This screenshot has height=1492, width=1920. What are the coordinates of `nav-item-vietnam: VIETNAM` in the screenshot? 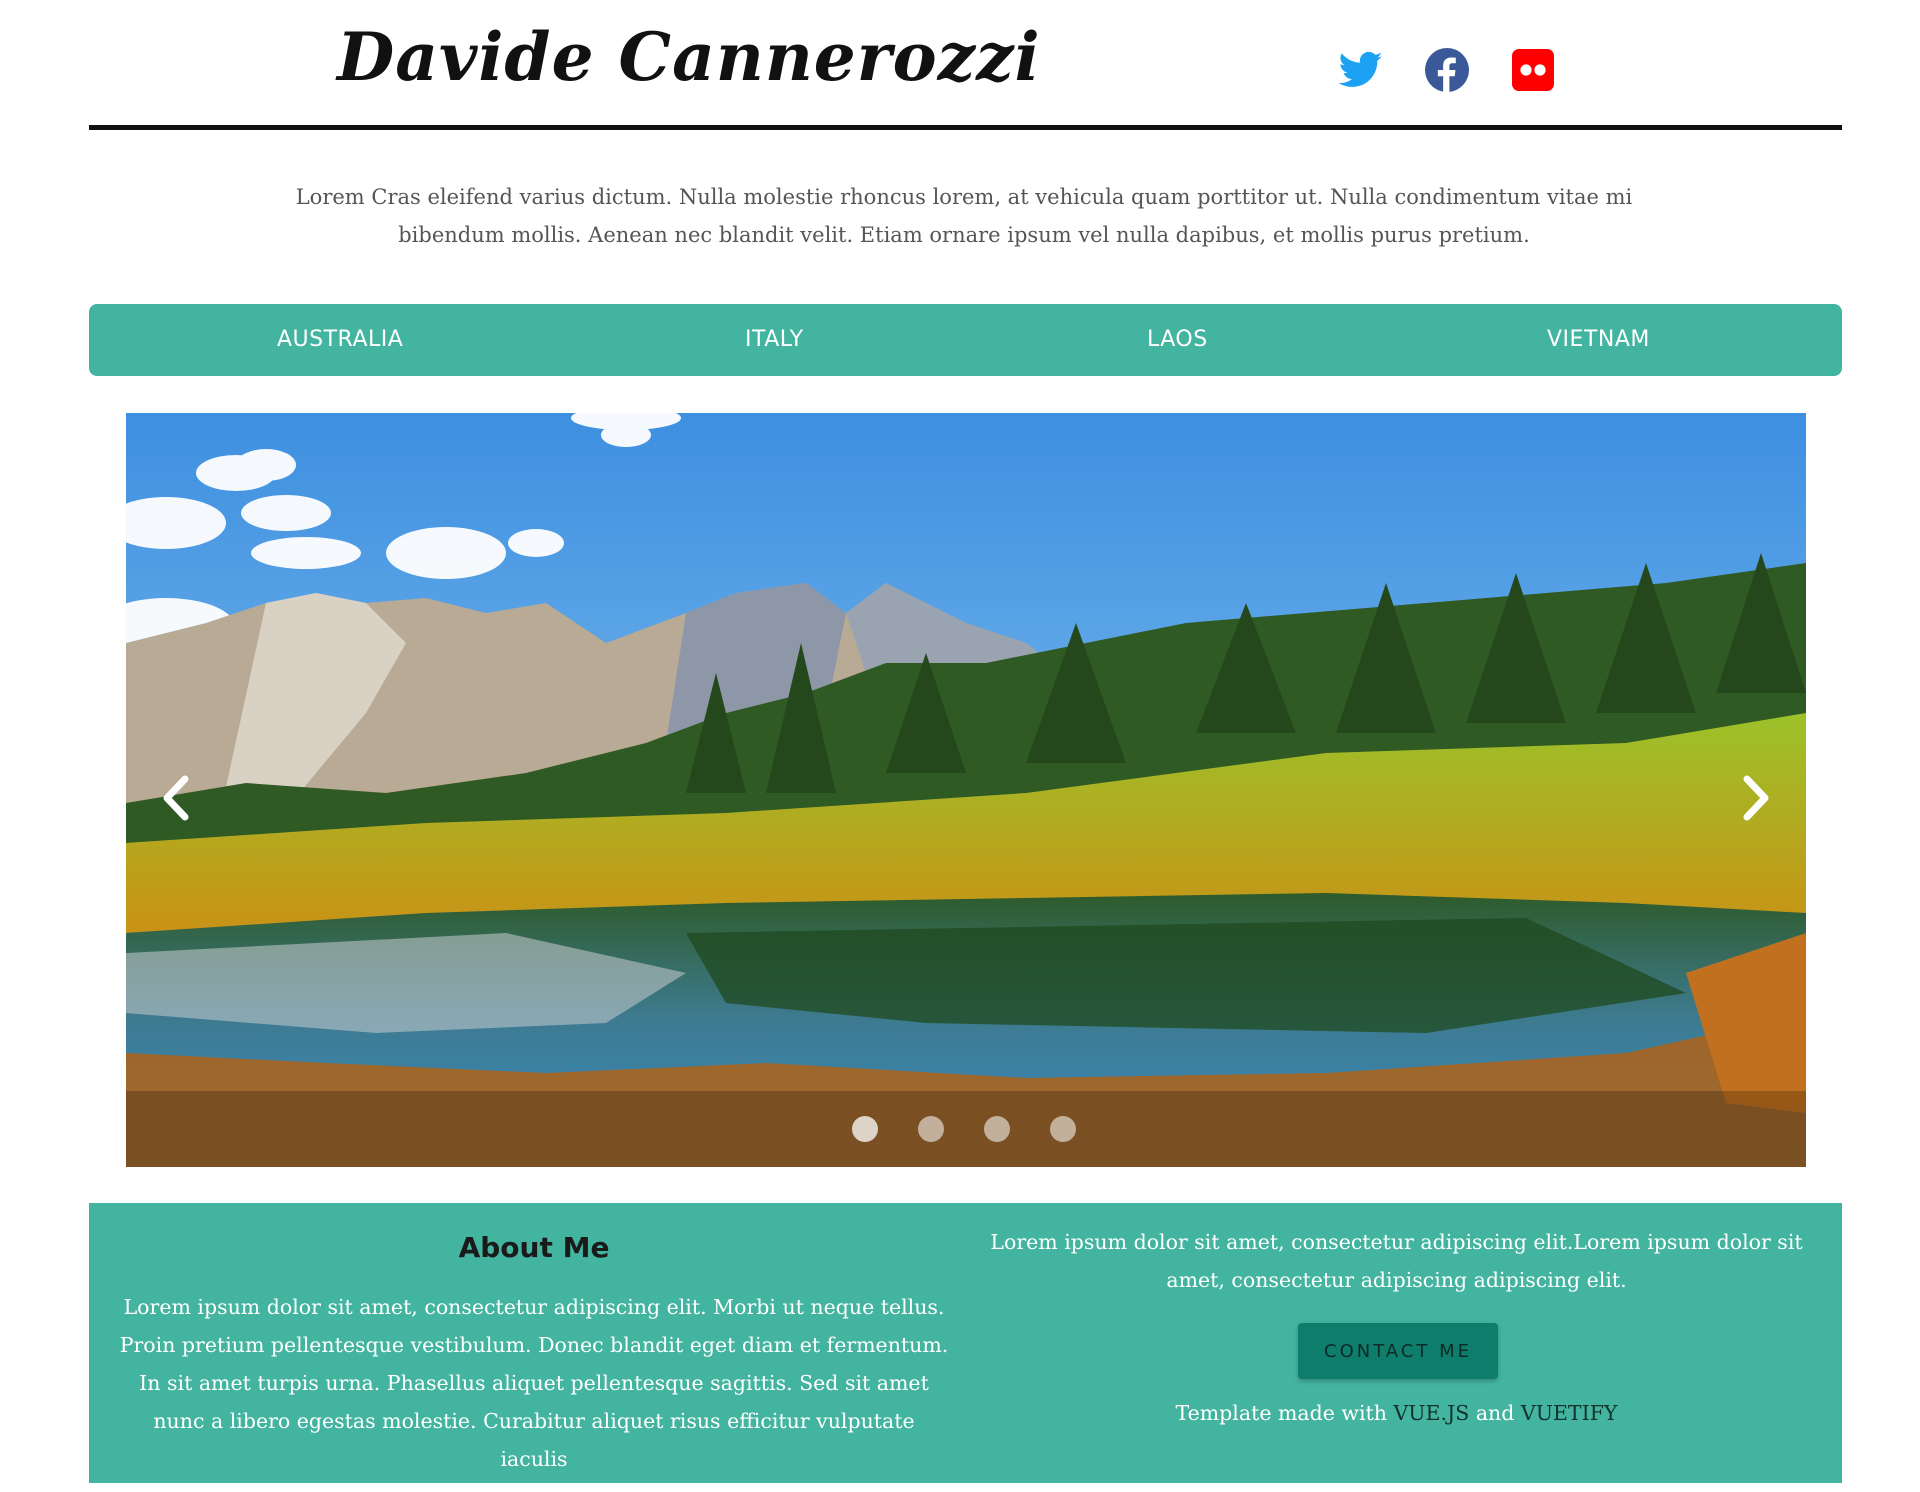 It's located at (1598, 340).